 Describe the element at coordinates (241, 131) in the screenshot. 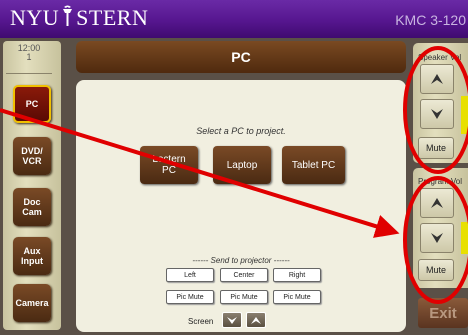

I see `select-pc-prompt: Select a PC to project.` at that location.